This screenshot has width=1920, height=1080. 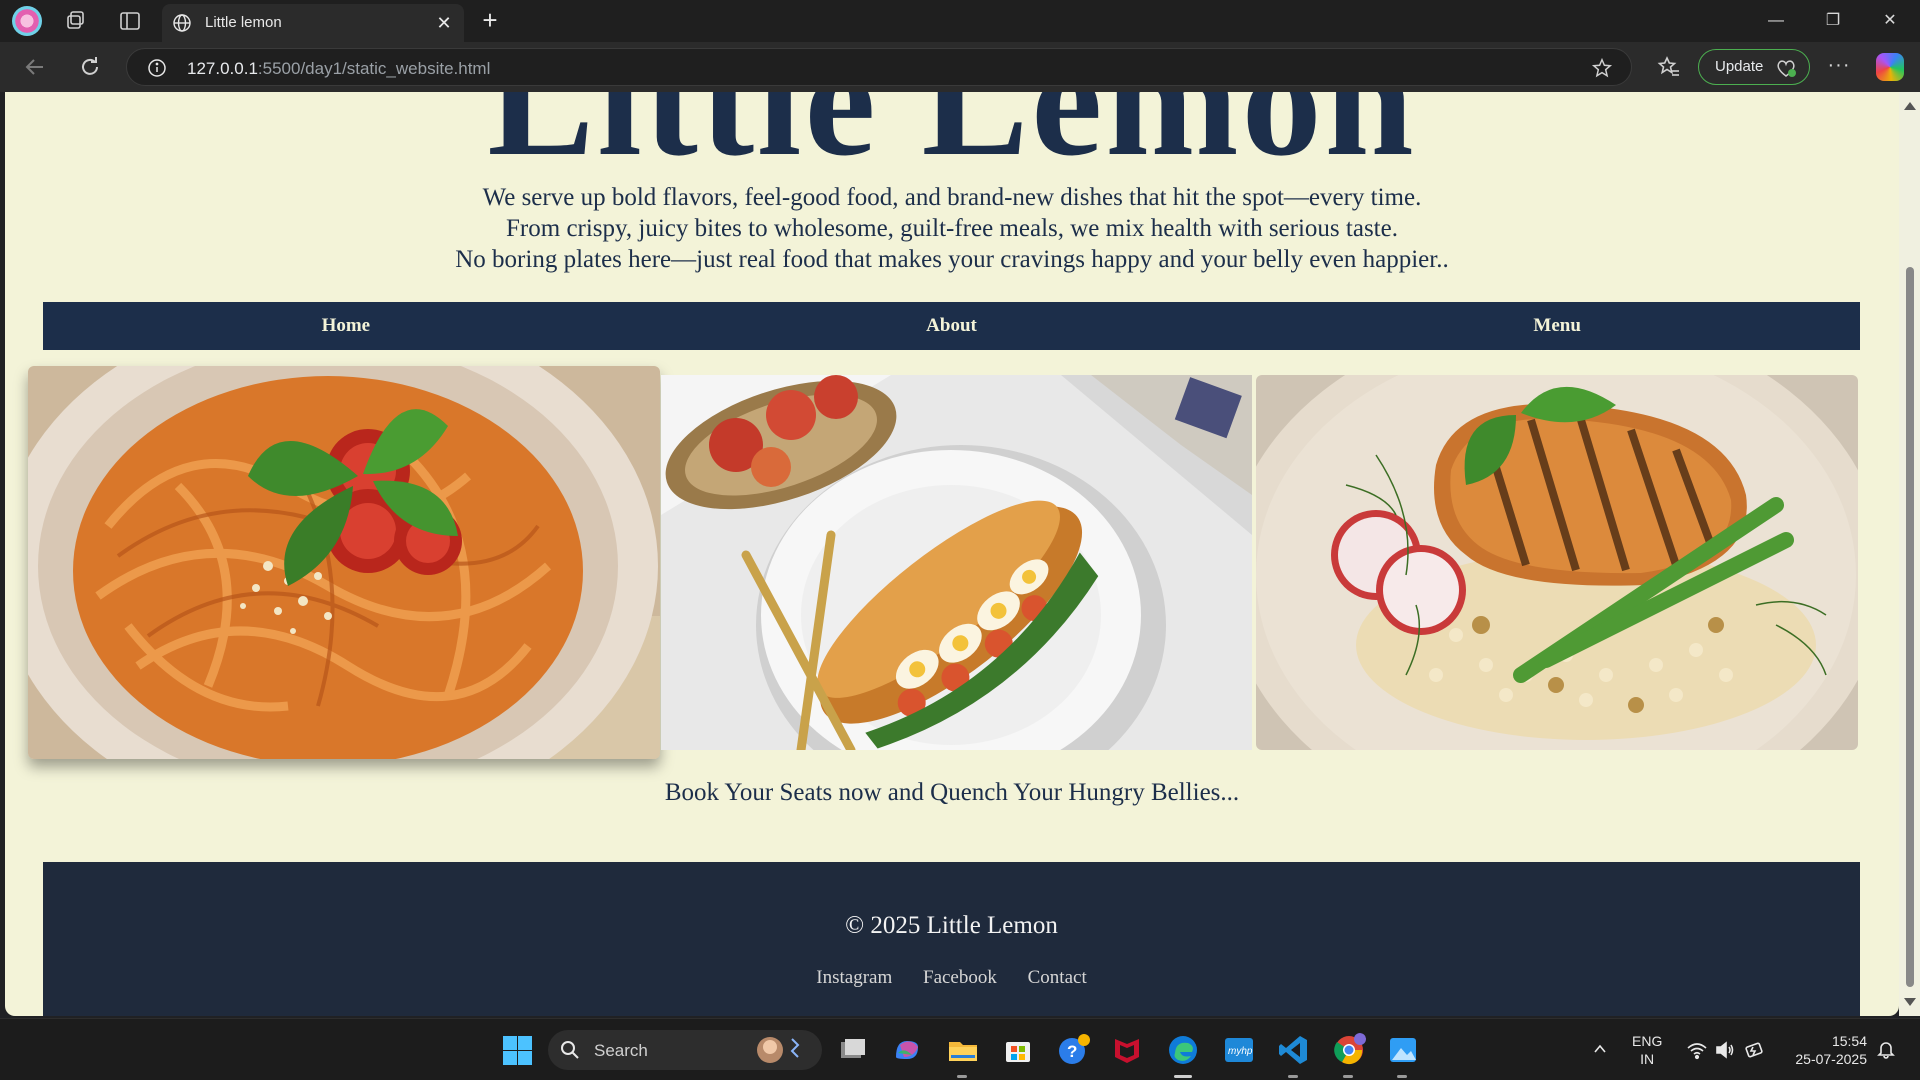 I want to click on myhp-icon: myhp, so click(x=1239, y=1050).